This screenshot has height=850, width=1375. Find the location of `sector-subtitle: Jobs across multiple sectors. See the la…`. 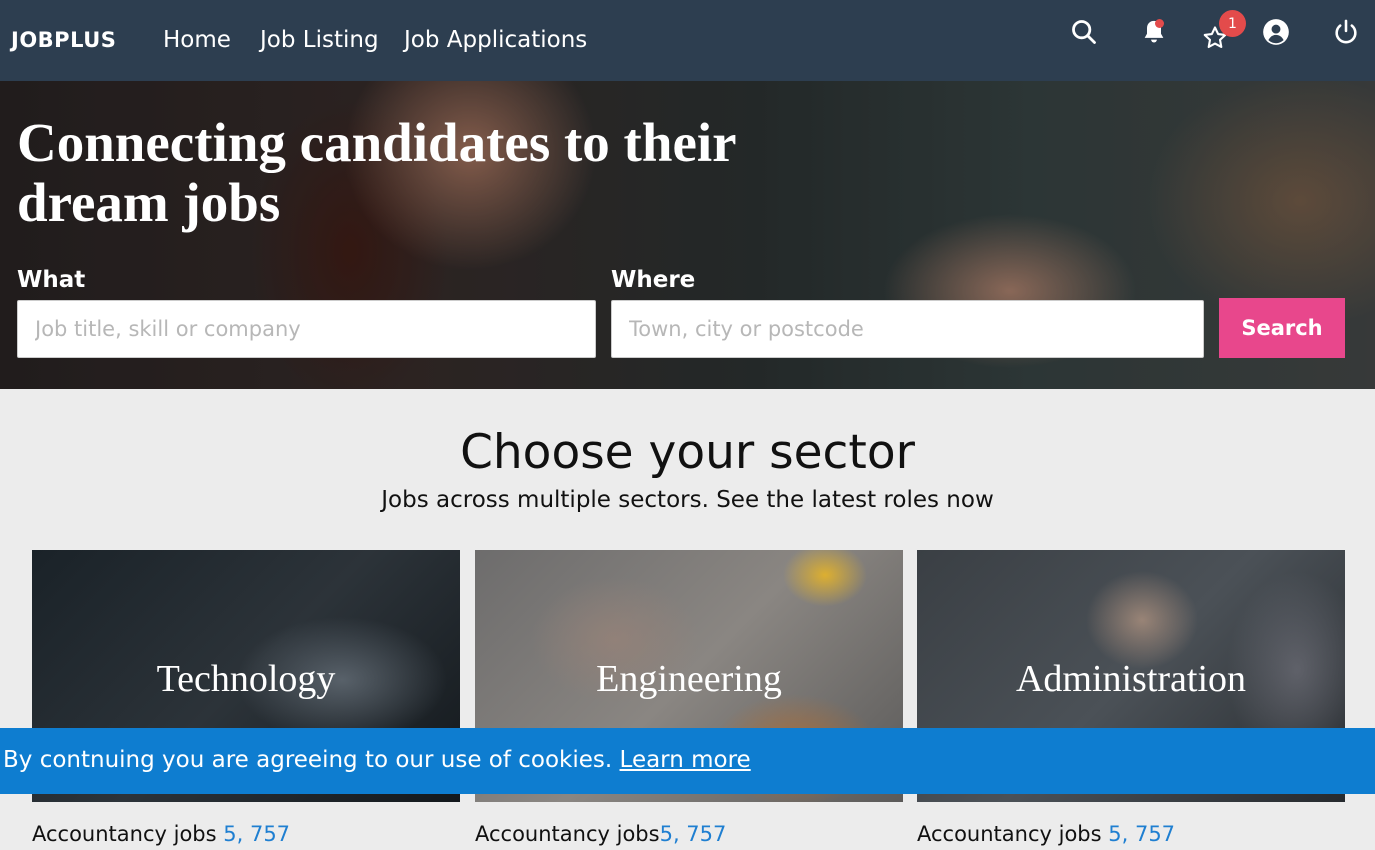

sector-subtitle: Jobs across multiple sectors. See the la… is located at coordinates (687, 500).